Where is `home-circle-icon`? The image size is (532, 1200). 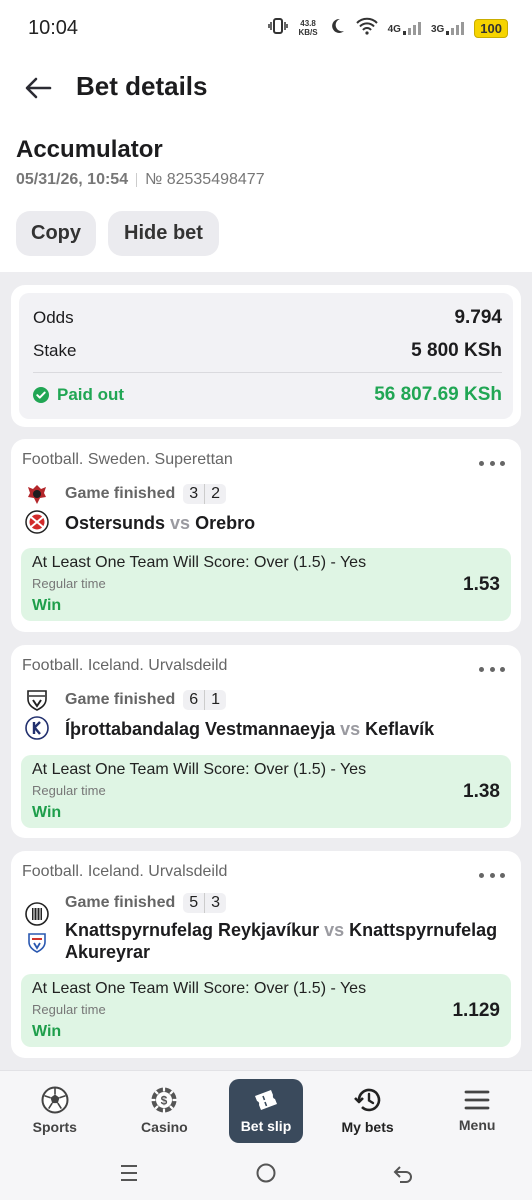
home-circle-icon is located at coordinates (266, 1175).